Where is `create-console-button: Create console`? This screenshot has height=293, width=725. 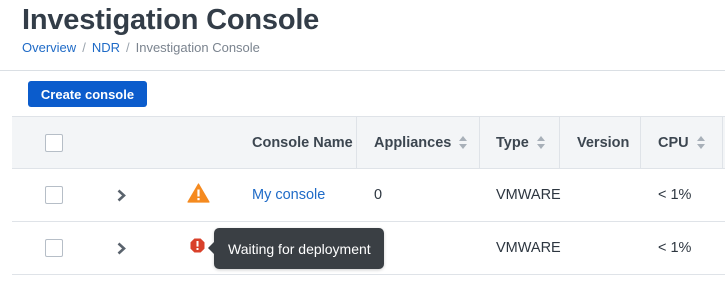
create-console-button: Create console is located at coordinates (87, 94).